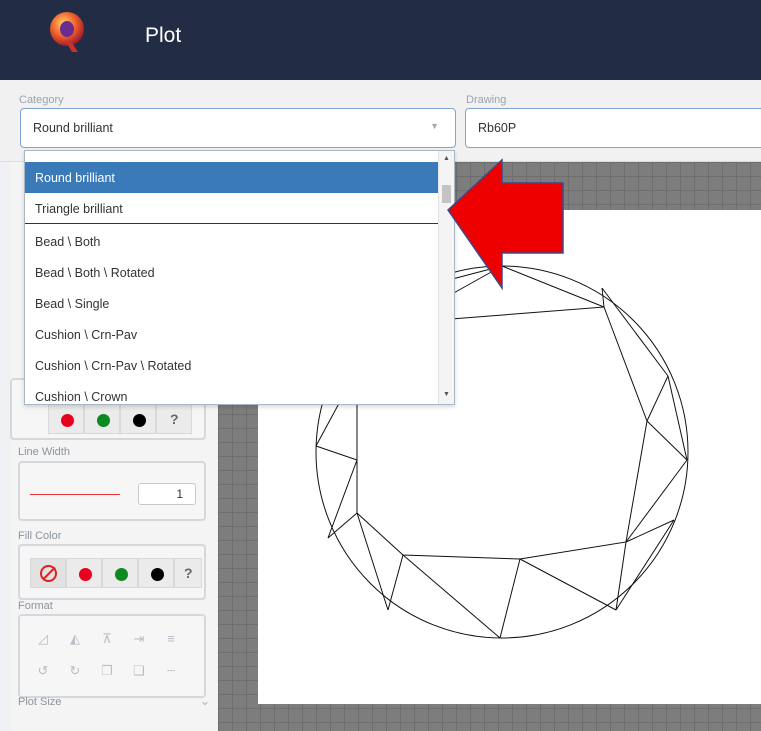 Image resolution: width=761 pixels, height=731 pixels. What do you see at coordinates (43, 639) in the screenshot?
I see `align-left-icon: ◿` at bounding box center [43, 639].